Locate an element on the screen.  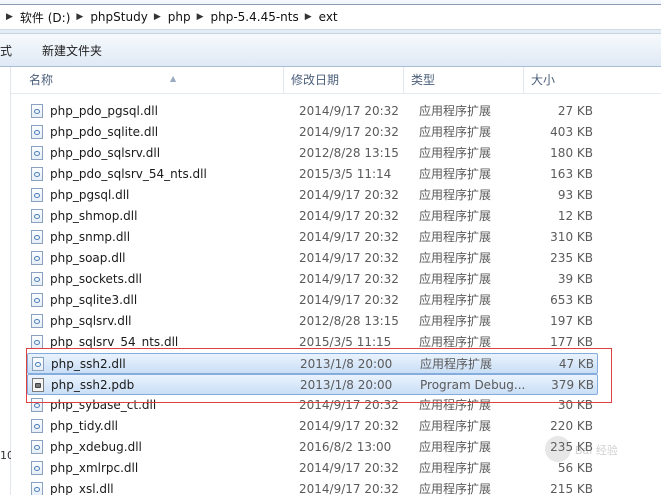
breadcrumb-item-ext: ext is located at coordinates (328, 17).